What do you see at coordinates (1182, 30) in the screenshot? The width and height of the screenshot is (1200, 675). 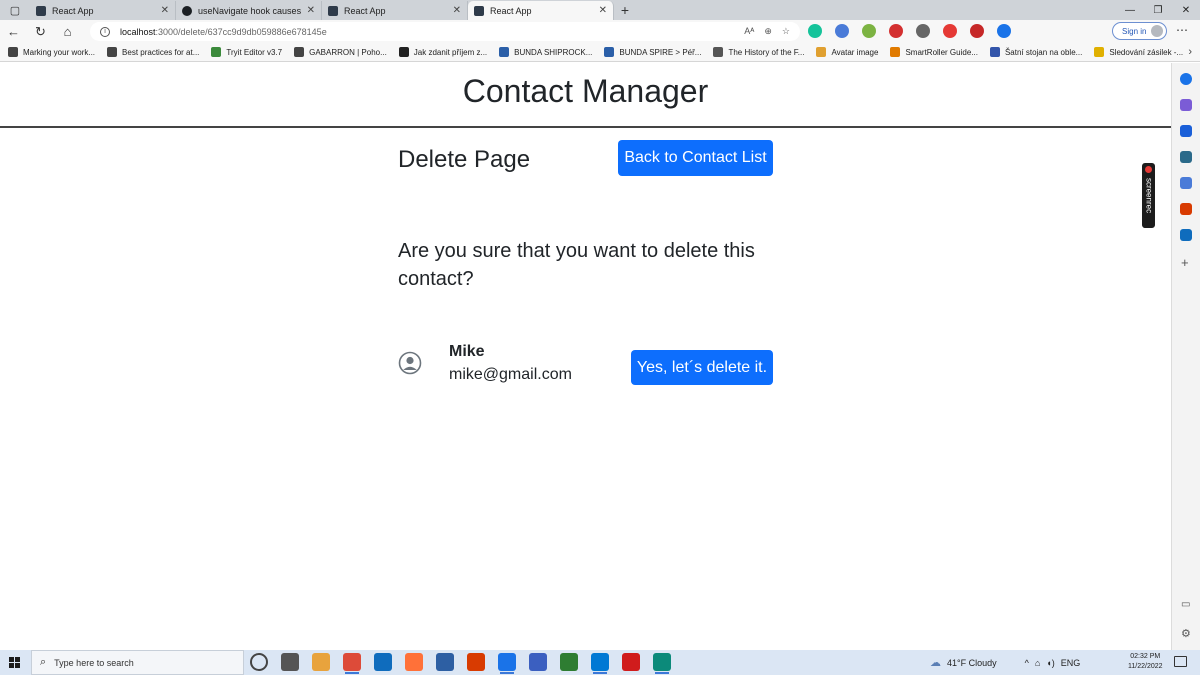 I see `more-menu-icon: ⋯` at bounding box center [1182, 30].